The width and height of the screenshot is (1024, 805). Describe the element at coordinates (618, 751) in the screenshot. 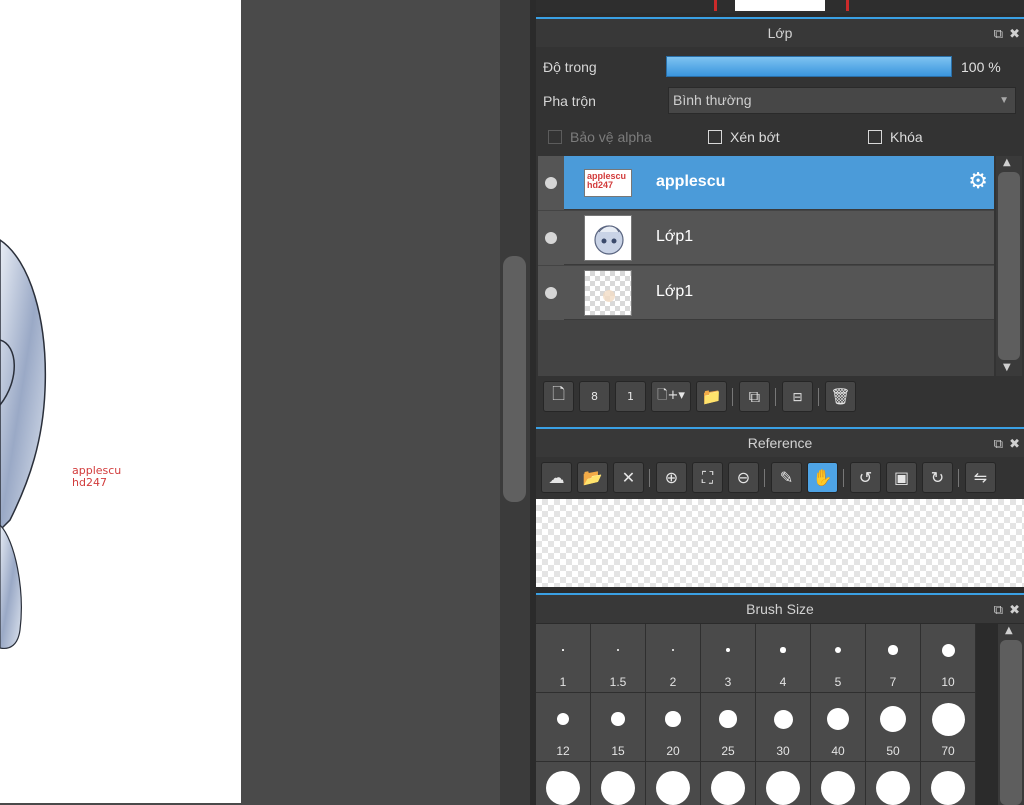

I see `brush-size-label: 15` at that location.